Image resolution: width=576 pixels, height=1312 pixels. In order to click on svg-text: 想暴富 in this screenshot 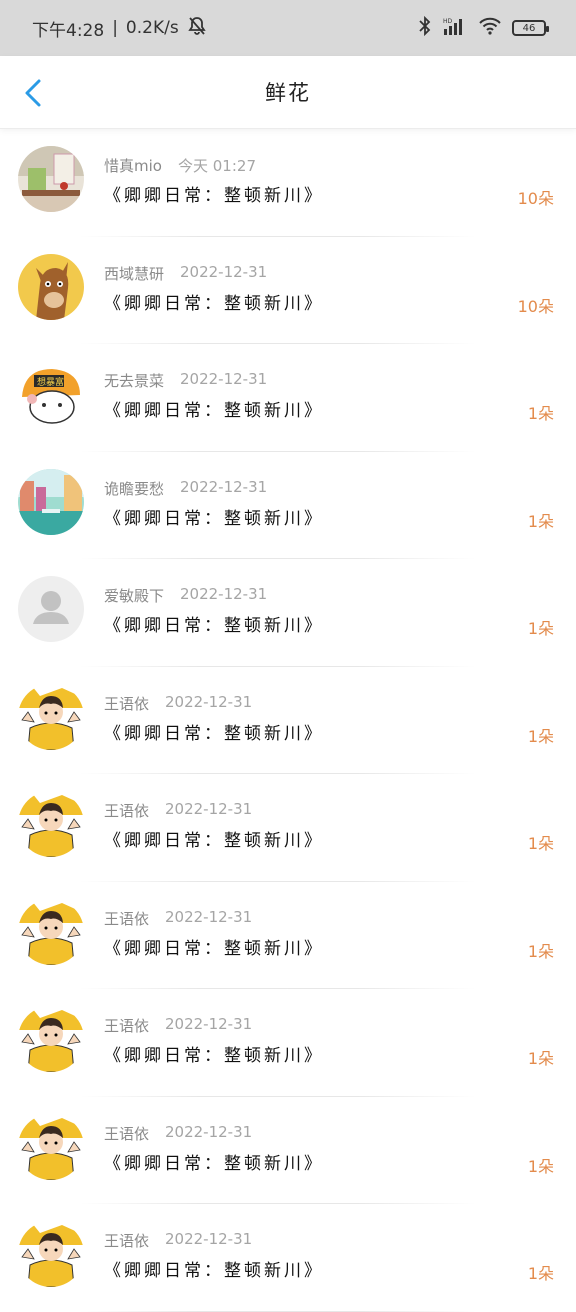, I will do `click(50, 382)`.